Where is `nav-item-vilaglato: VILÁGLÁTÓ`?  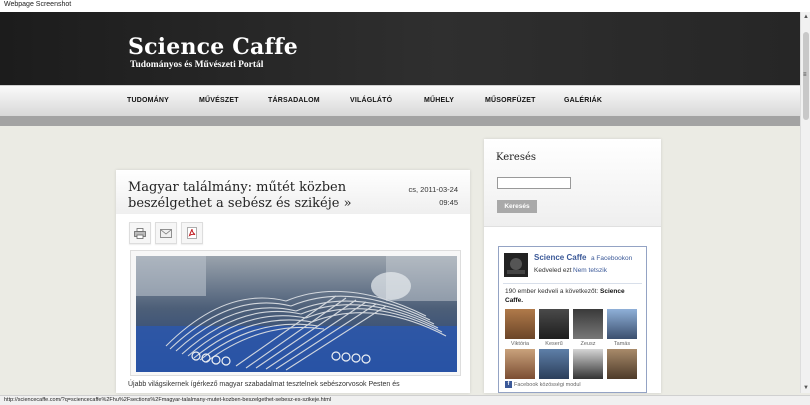
nav-item-vilaglato: VILÁGLÁTÓ is located at coordinates (371, 100).